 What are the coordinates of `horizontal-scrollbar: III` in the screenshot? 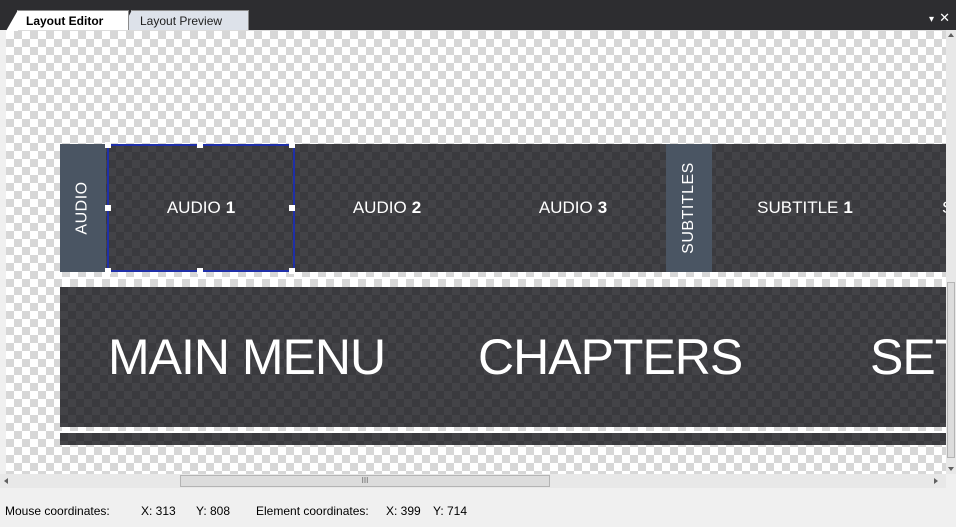 It's located at (473, 481).